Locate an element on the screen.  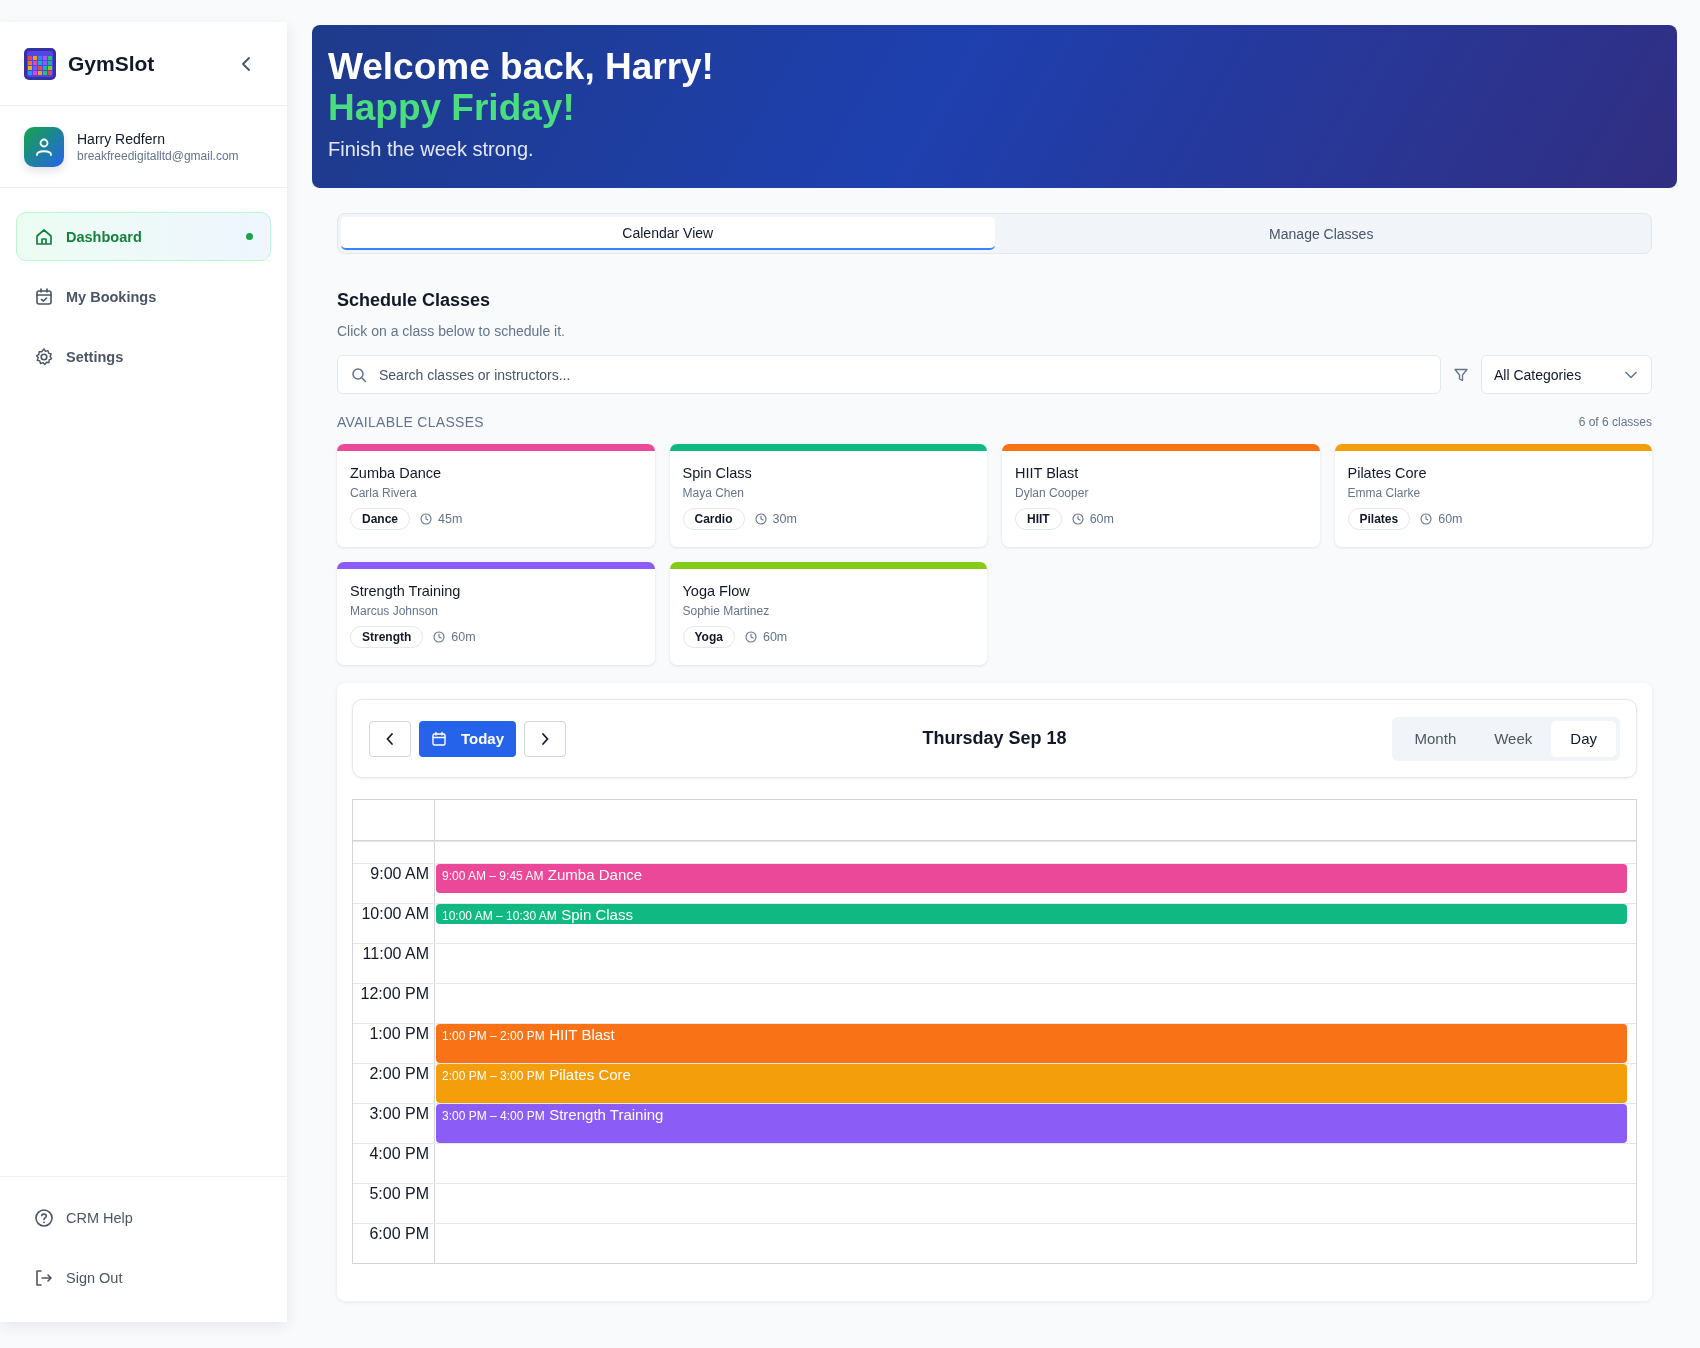
help-icon is located at coordinates (44, 1217).